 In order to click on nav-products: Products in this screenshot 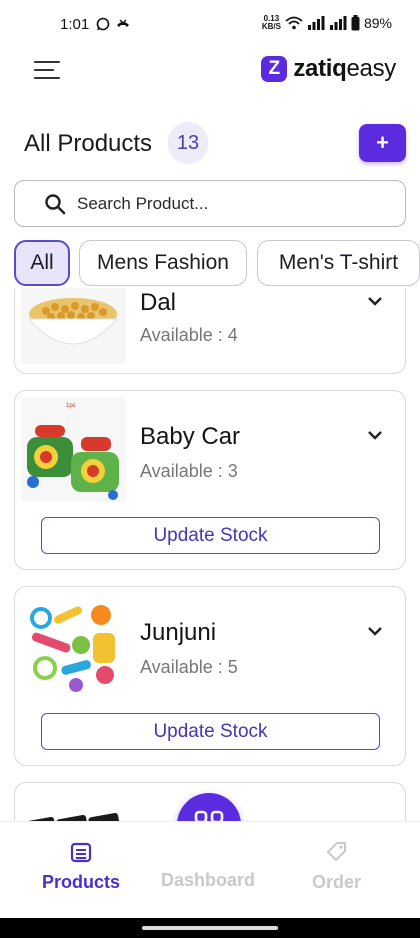, I will do `click(81, 866)`.